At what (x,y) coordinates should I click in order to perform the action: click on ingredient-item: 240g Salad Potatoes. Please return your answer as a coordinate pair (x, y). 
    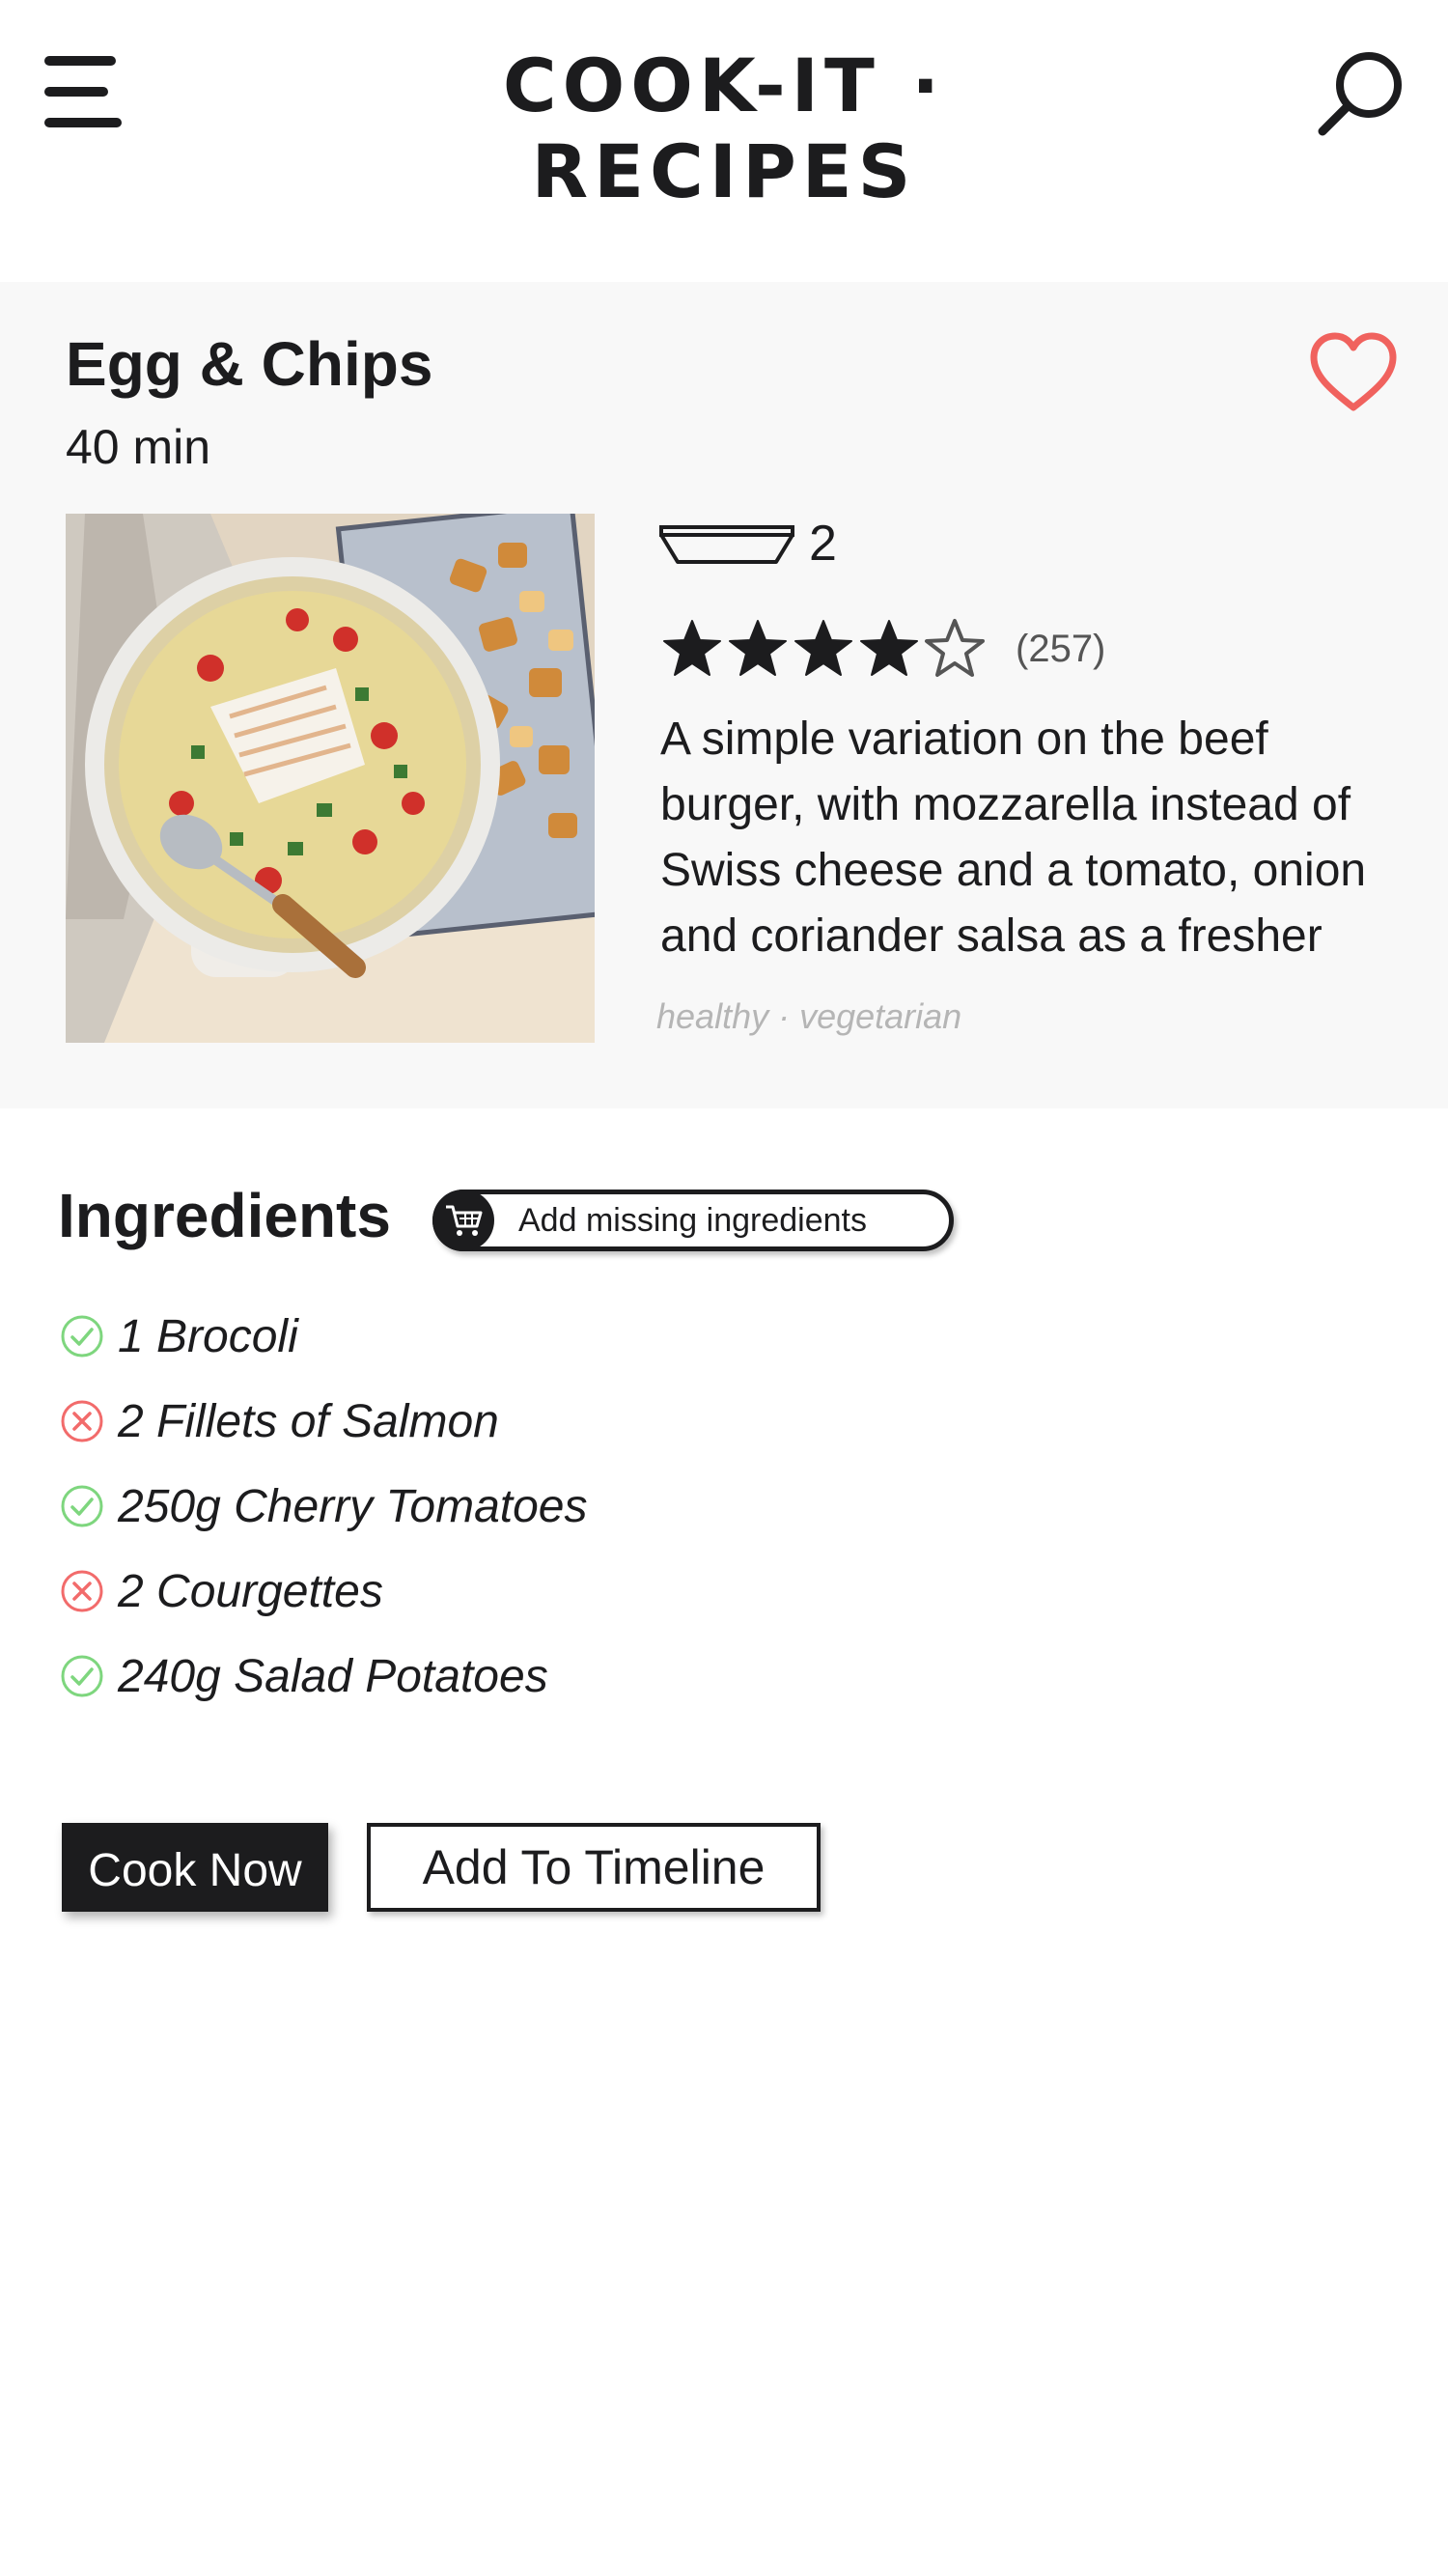
    Looking at the image, I should click on (324, 1677).